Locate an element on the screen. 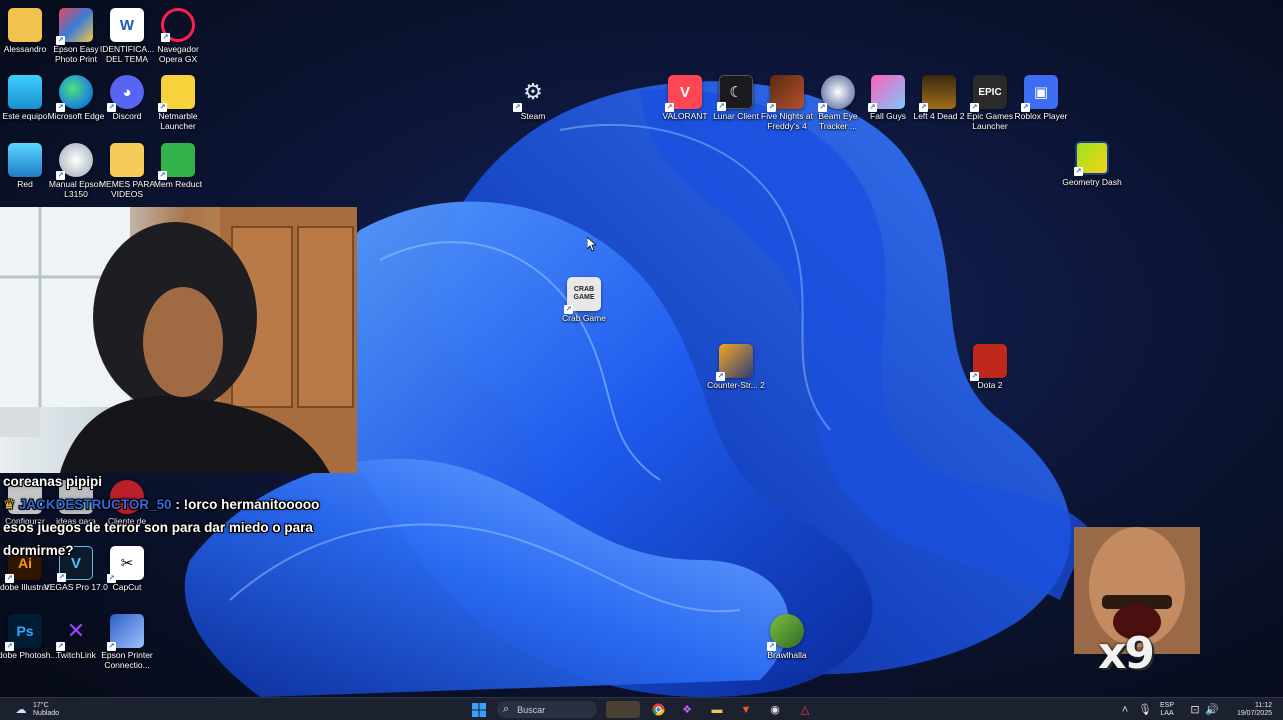  crab-game-icon: CRAB GAME ↗ is located at coordinates (582, 295).